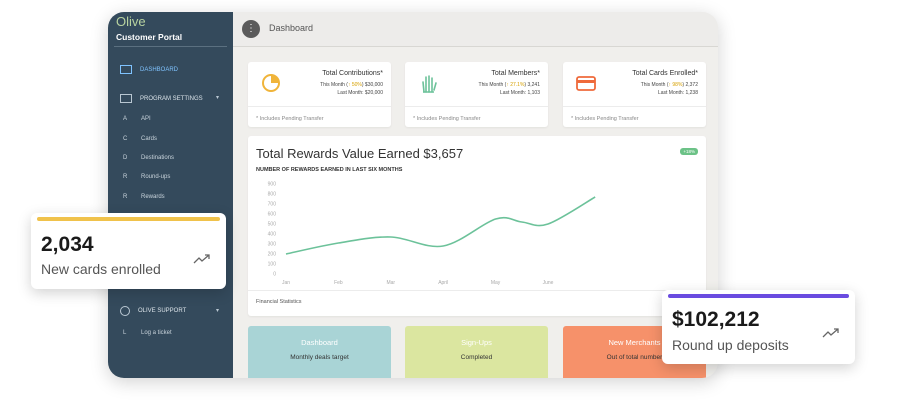 This screenshot has height=420, width=900. I want to click on y-tick-label: 400, so click(272, 235).